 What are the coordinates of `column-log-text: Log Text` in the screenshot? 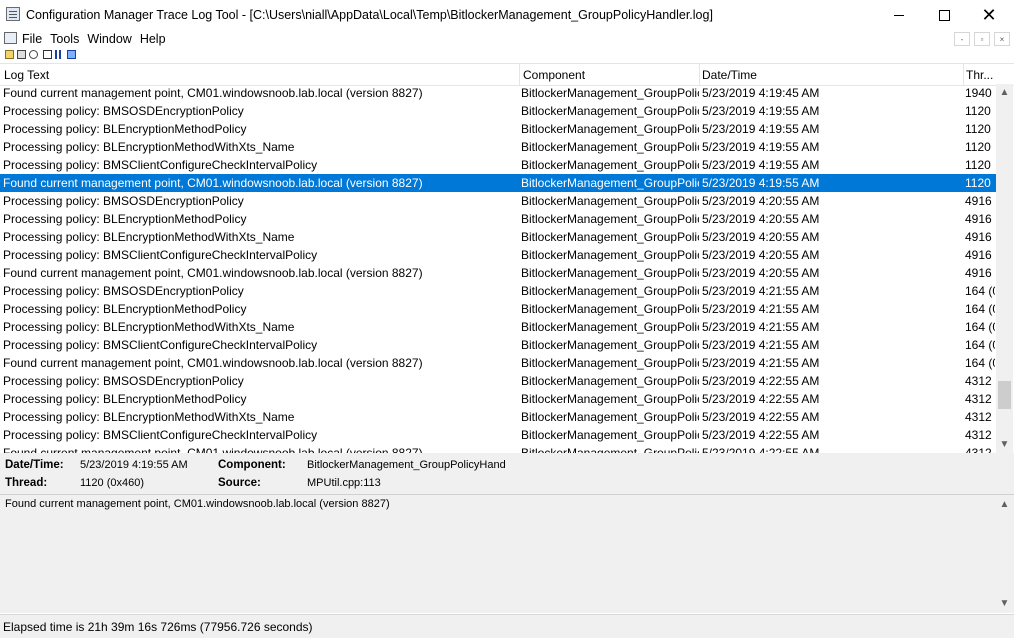 It's located at (26, 75).